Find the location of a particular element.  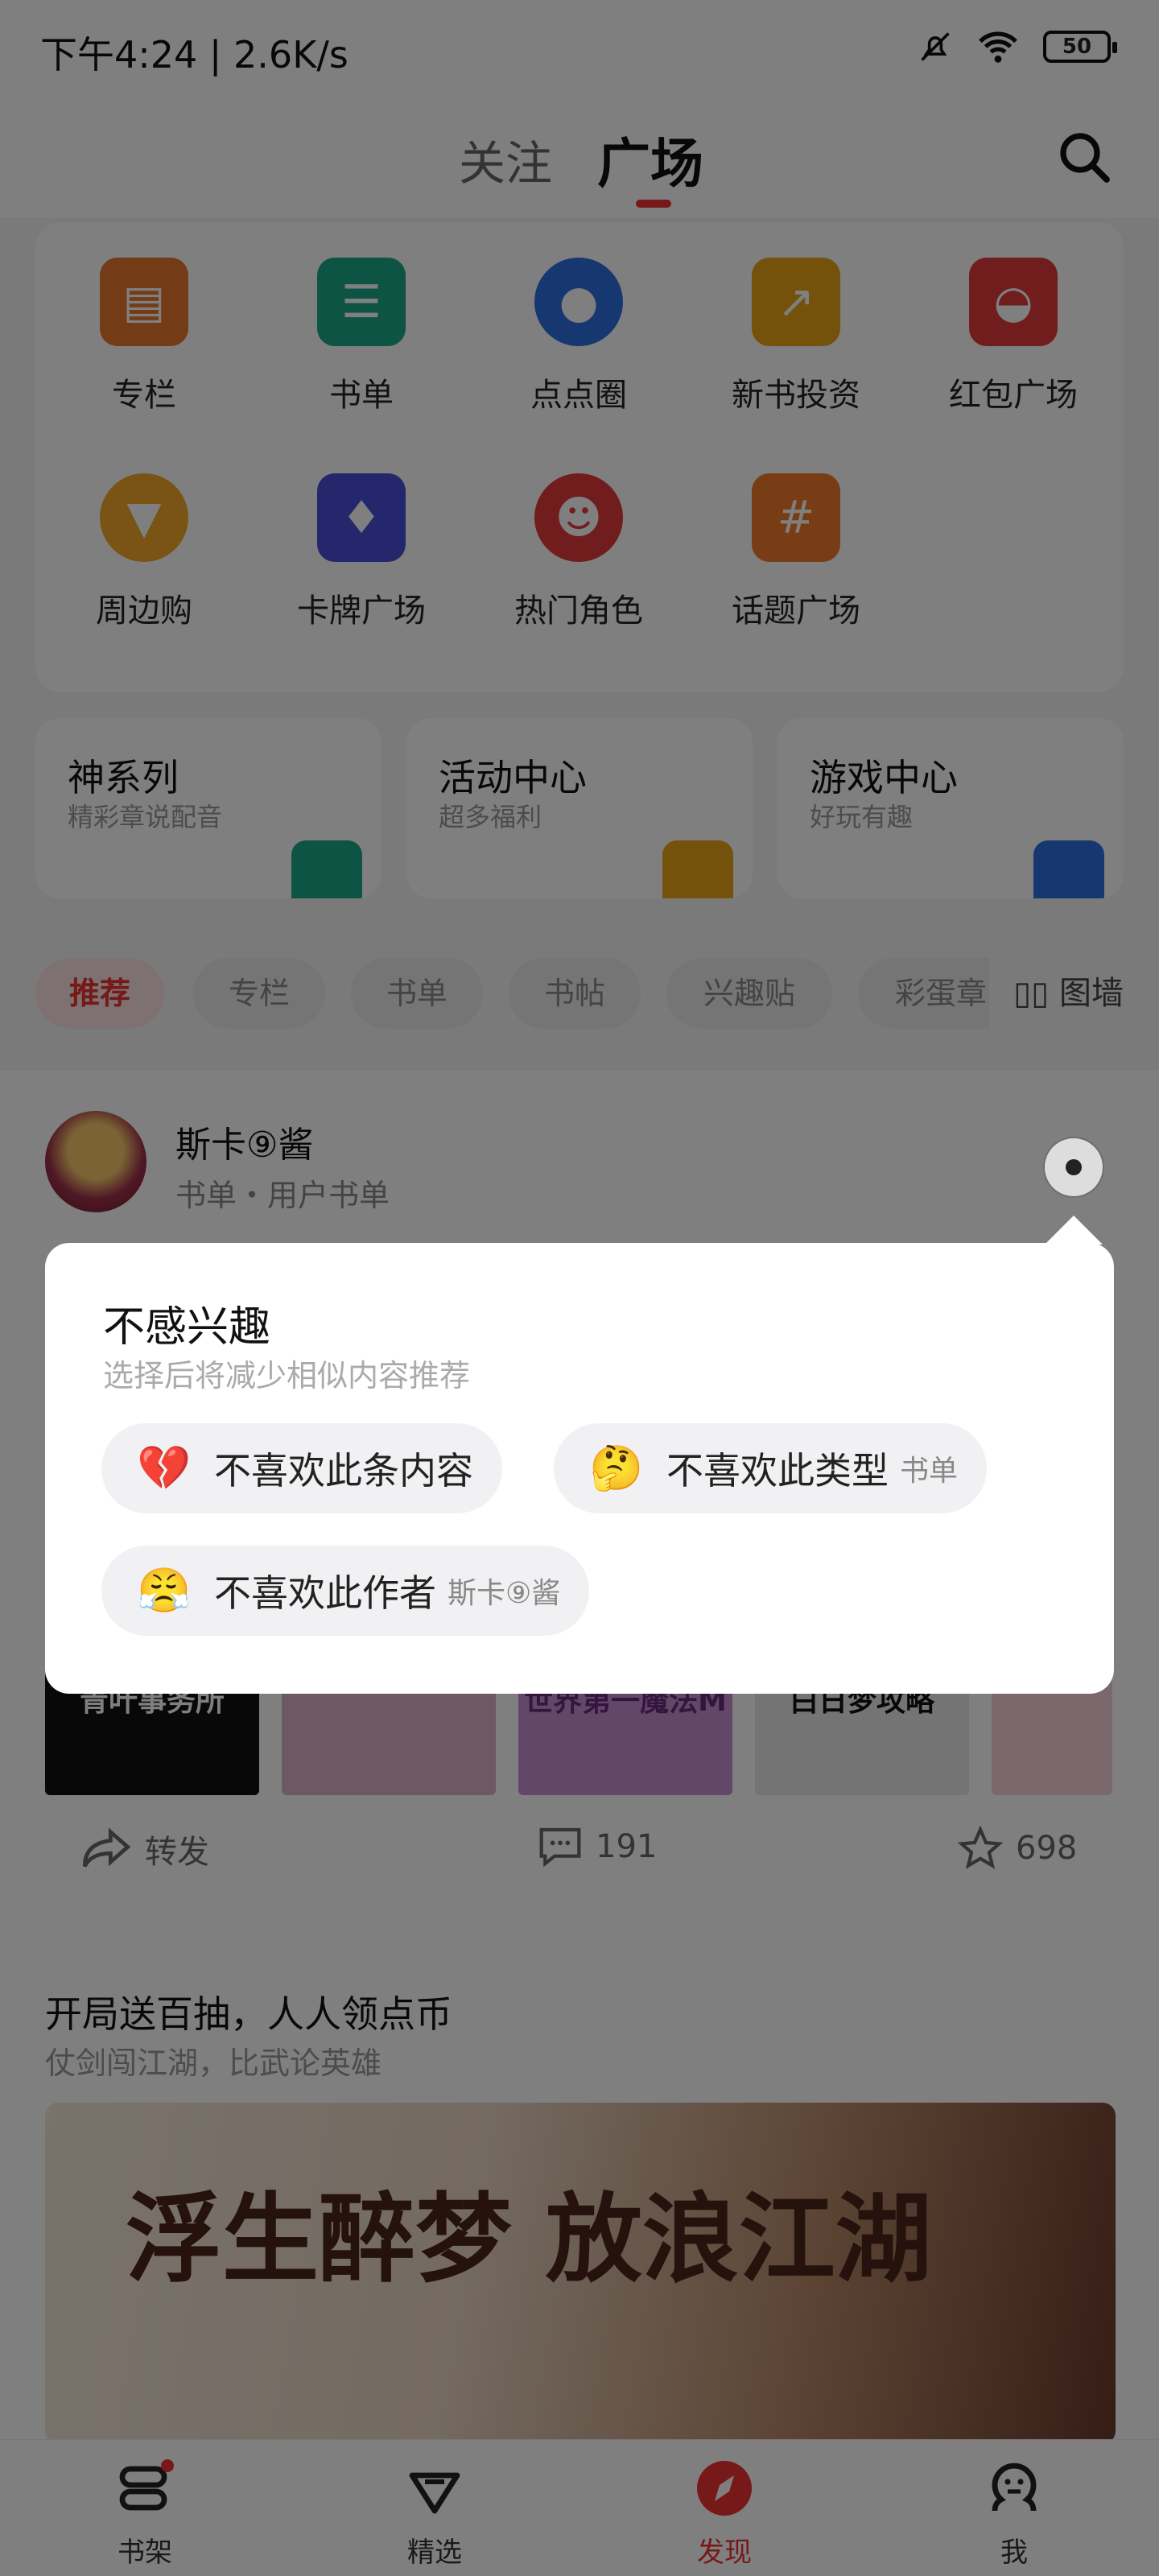

thinking-face-icon: 🤔 is located at coordinates (616, 1468).